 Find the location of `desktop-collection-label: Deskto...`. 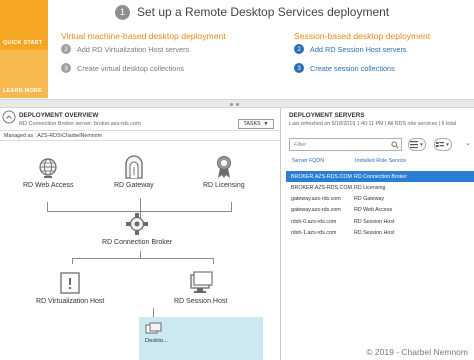

desktop-collection-label: Deskto... is located at coordinates (156, 341).